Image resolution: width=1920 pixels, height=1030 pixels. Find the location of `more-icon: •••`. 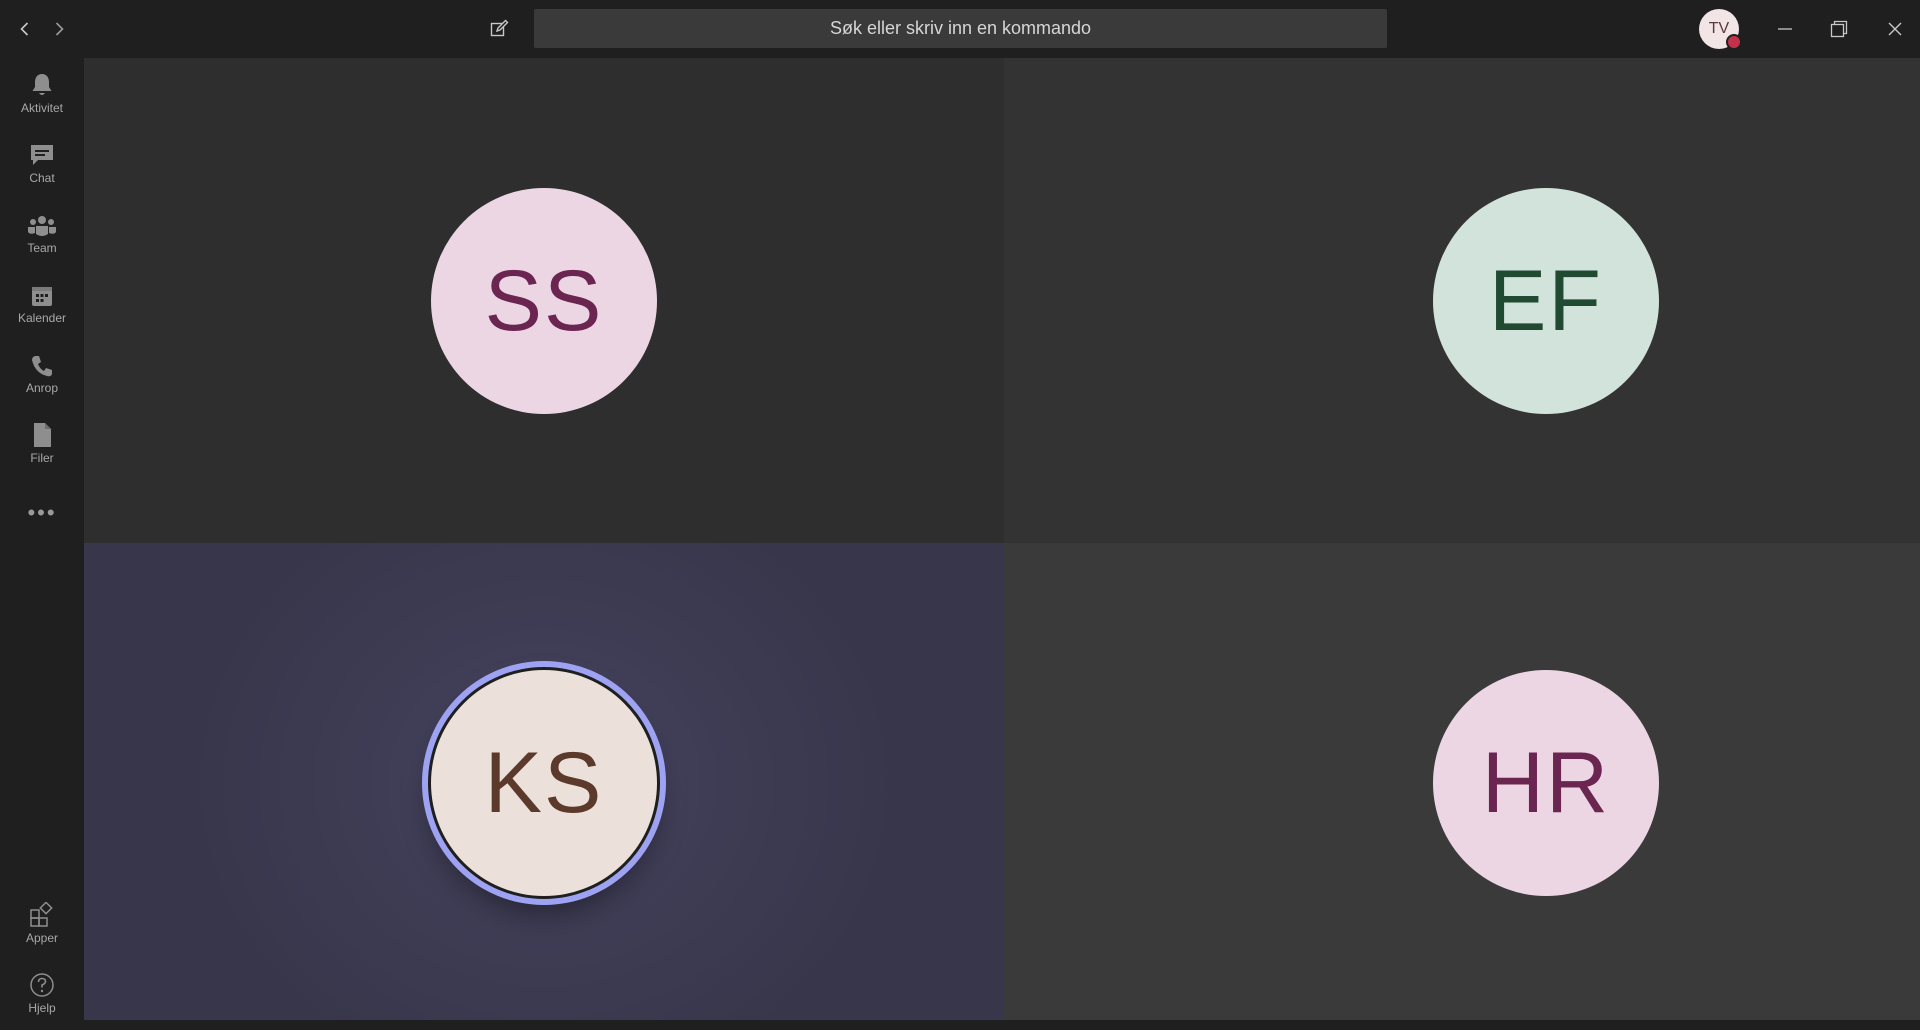

more-icon: ••• is located at coordinates (42, 512).